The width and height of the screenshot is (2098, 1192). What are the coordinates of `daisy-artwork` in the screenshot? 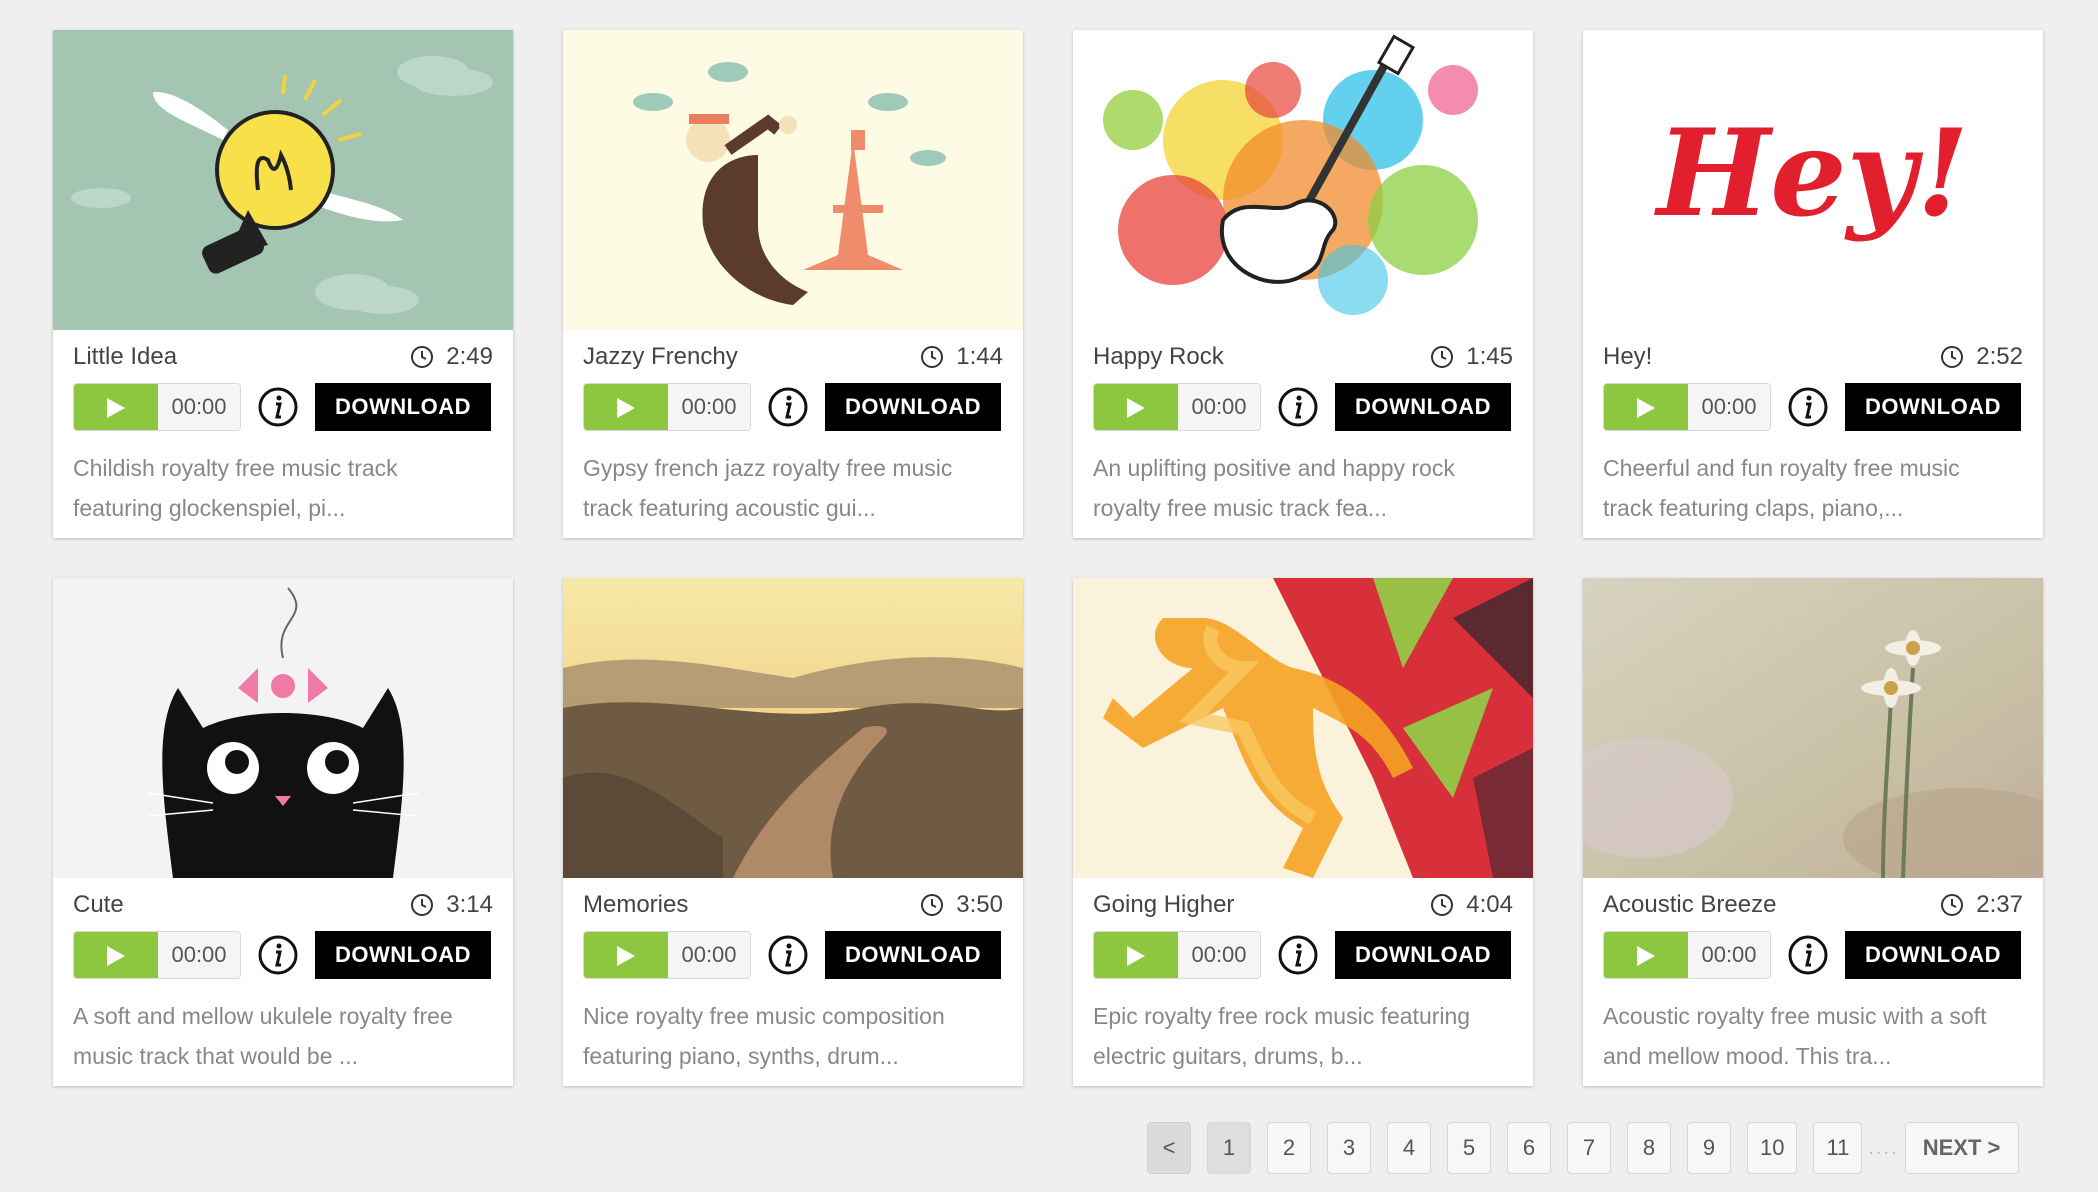 It's located at (1813, 728).